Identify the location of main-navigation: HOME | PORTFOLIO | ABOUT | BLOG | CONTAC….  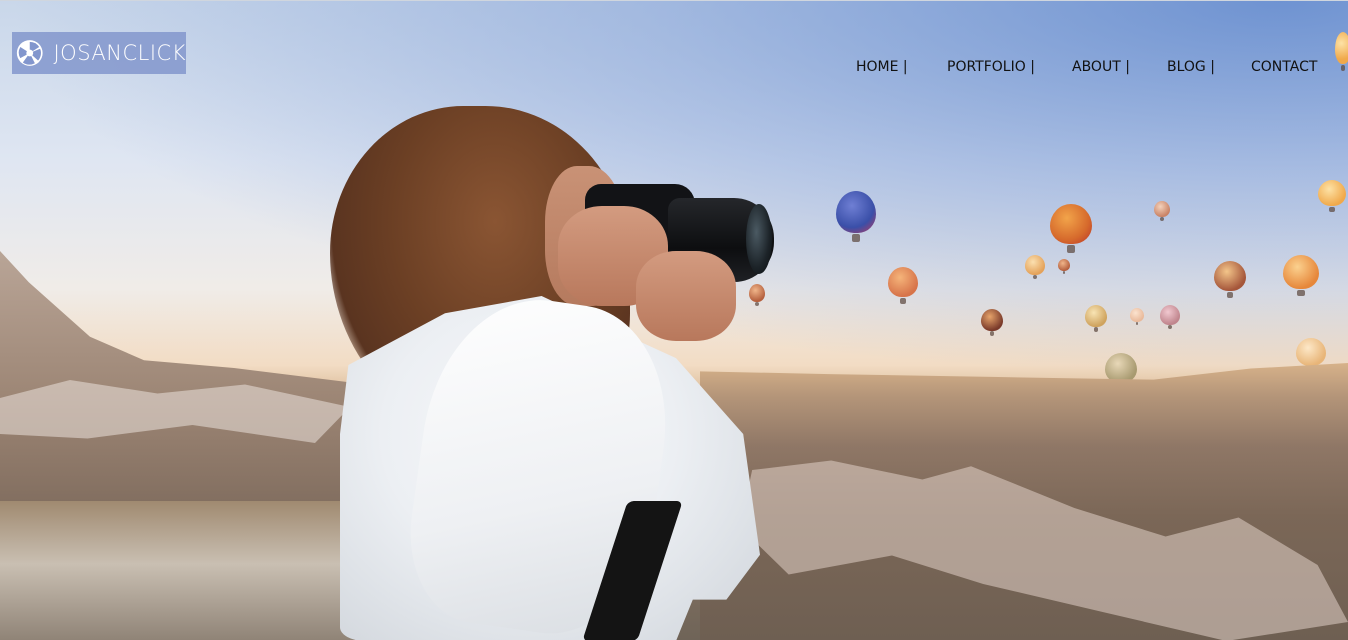
(674, 69).